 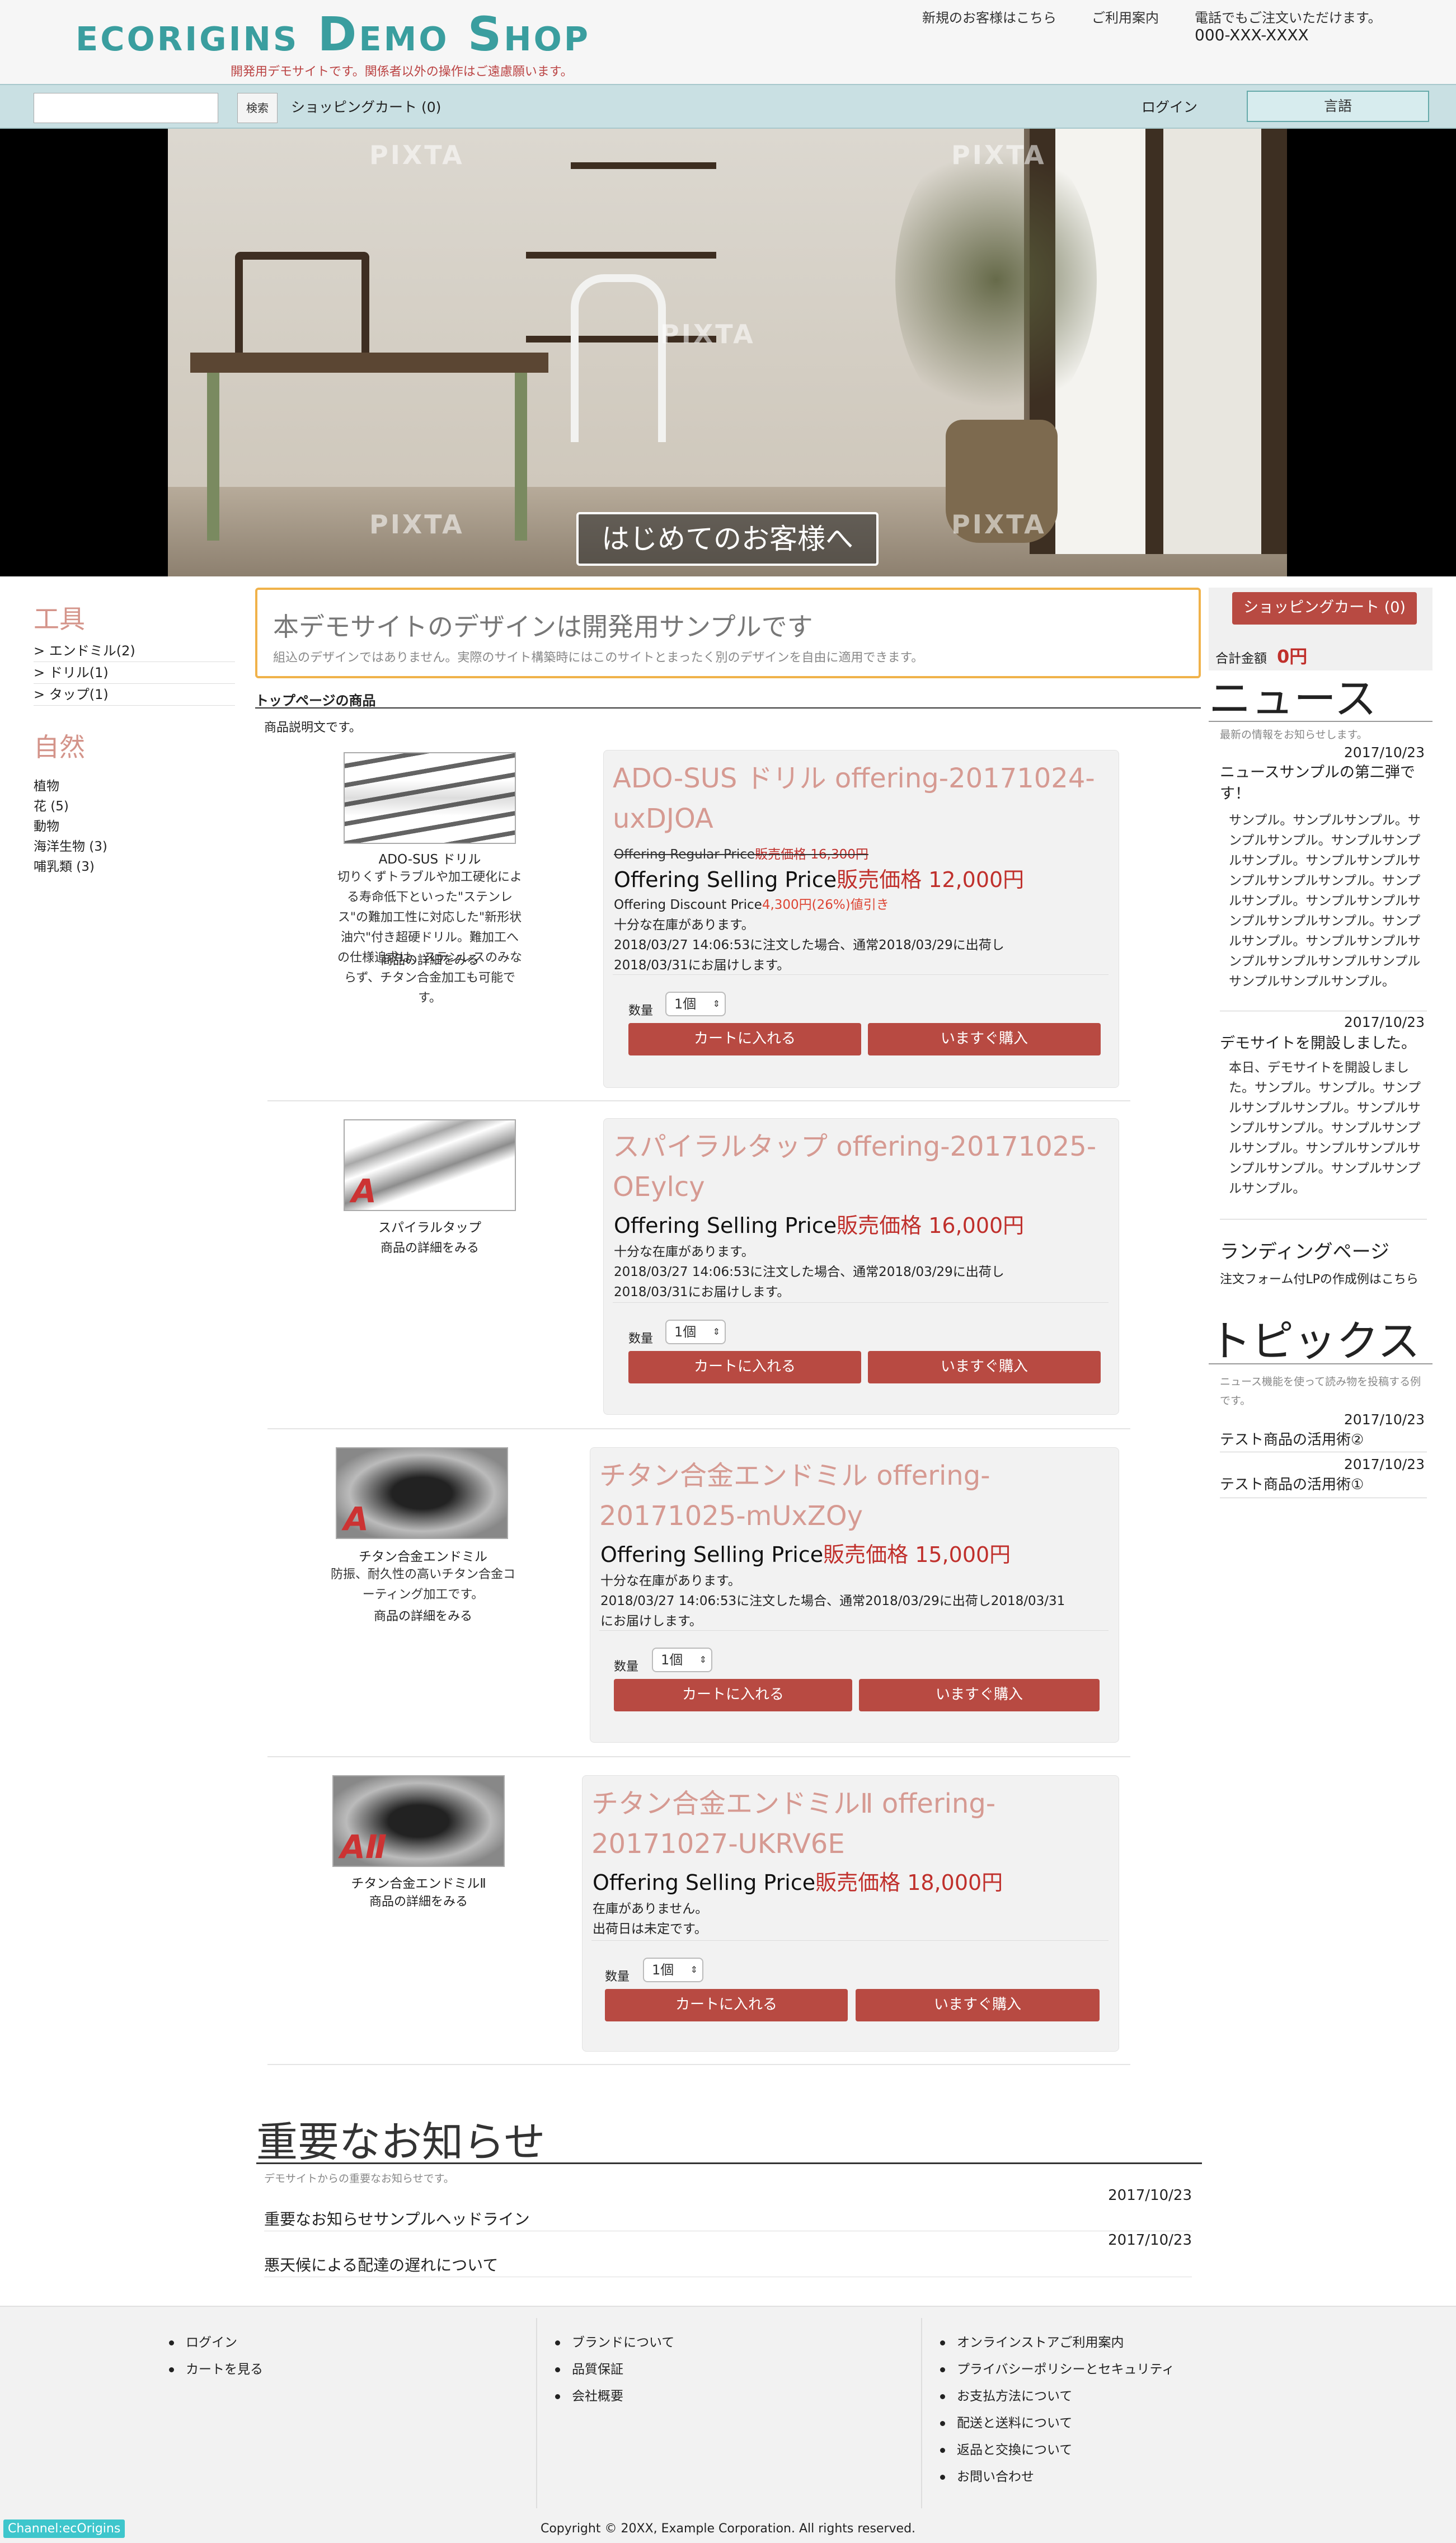 What do you see at coordinates (134, 827) in the screenshot?
I see `category-link: 動物` at bounding box center [134, 827].